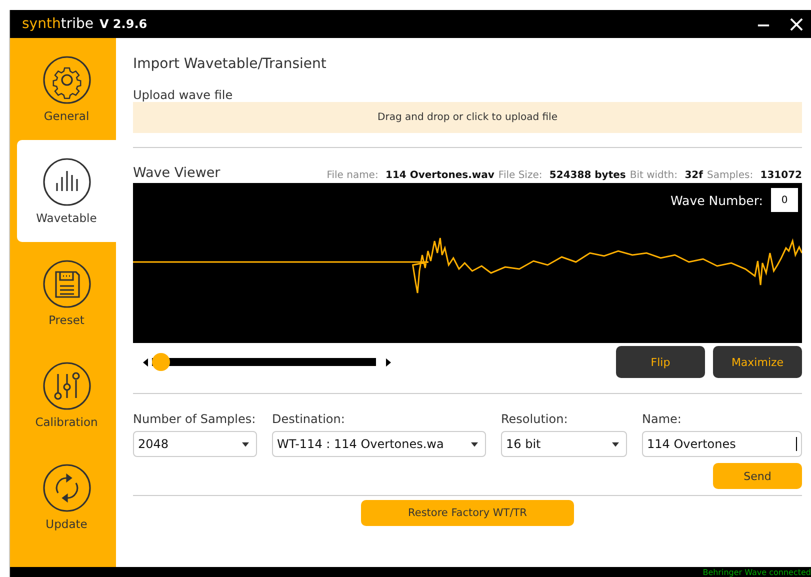  I want to click on sidebar-item: Update, so click(66, 497).